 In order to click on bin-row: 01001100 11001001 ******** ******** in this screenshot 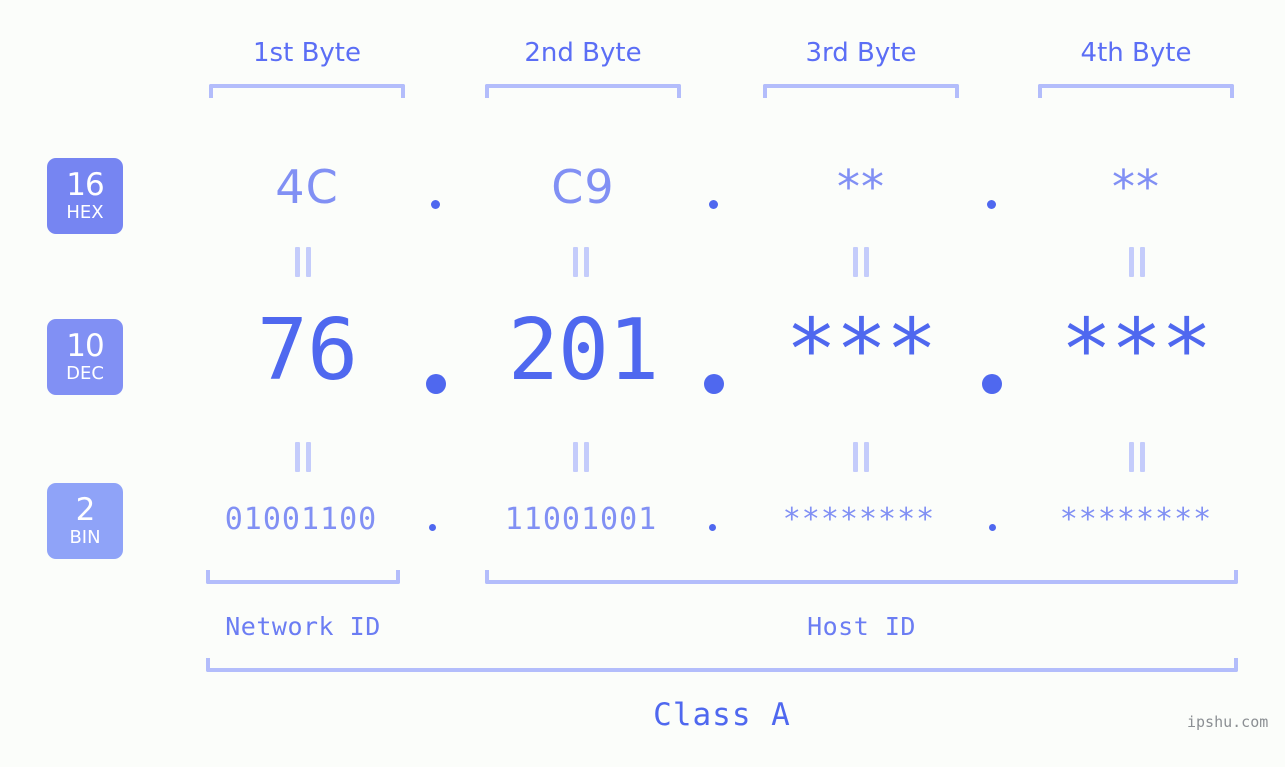, I will do `click(642, 521)`.